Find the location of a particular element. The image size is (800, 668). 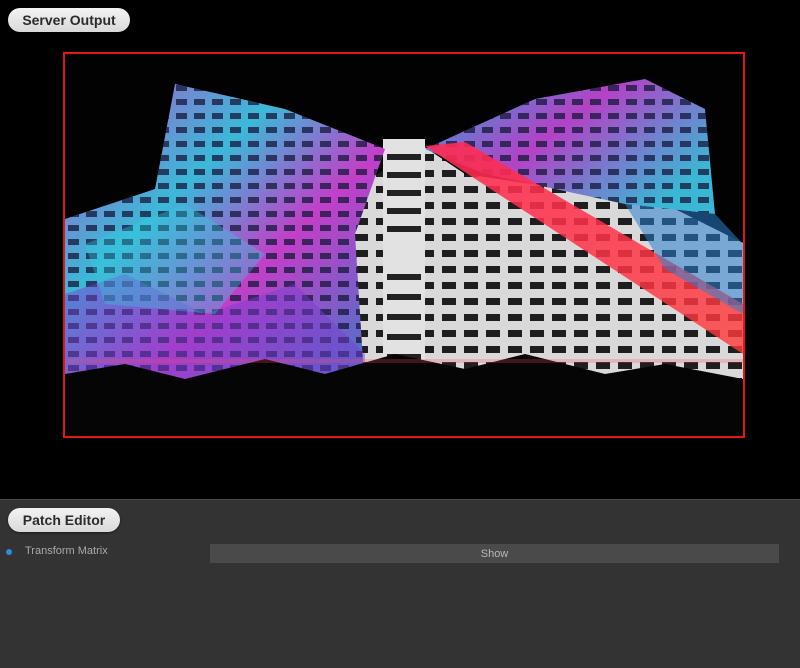

parameter-row-transform-matrix: Transform Matrix Show is located at coordinates (400, 554).